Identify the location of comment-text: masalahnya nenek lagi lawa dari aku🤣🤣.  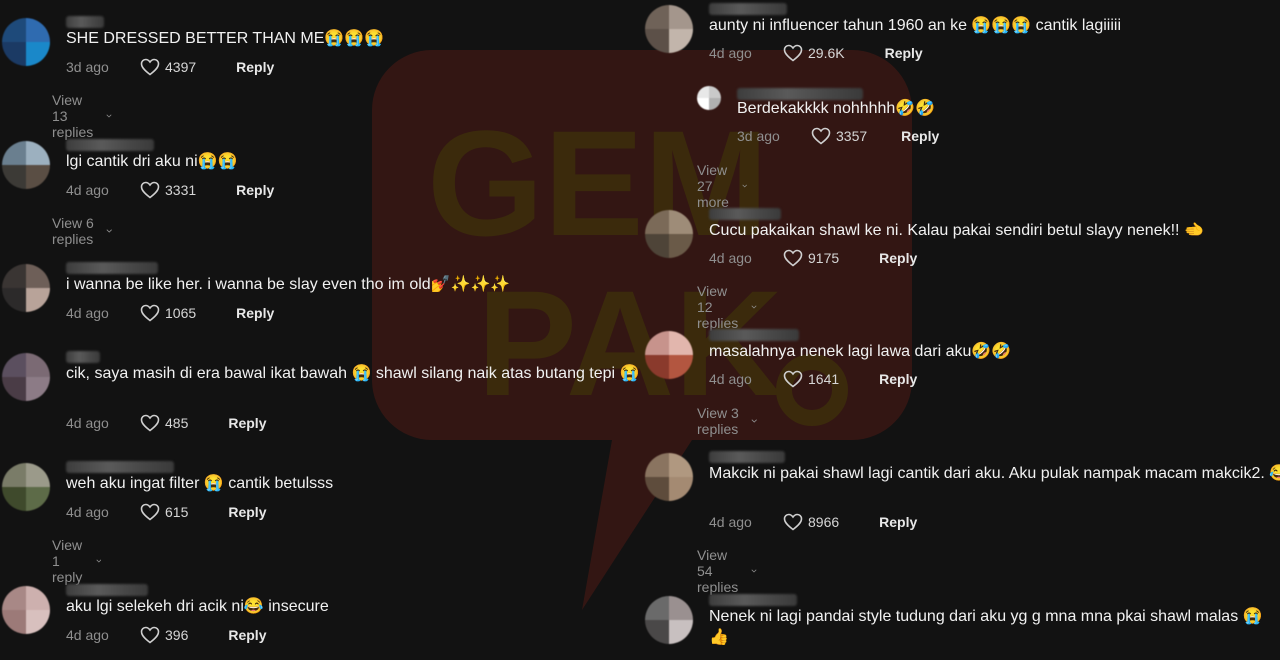
(860, 351).